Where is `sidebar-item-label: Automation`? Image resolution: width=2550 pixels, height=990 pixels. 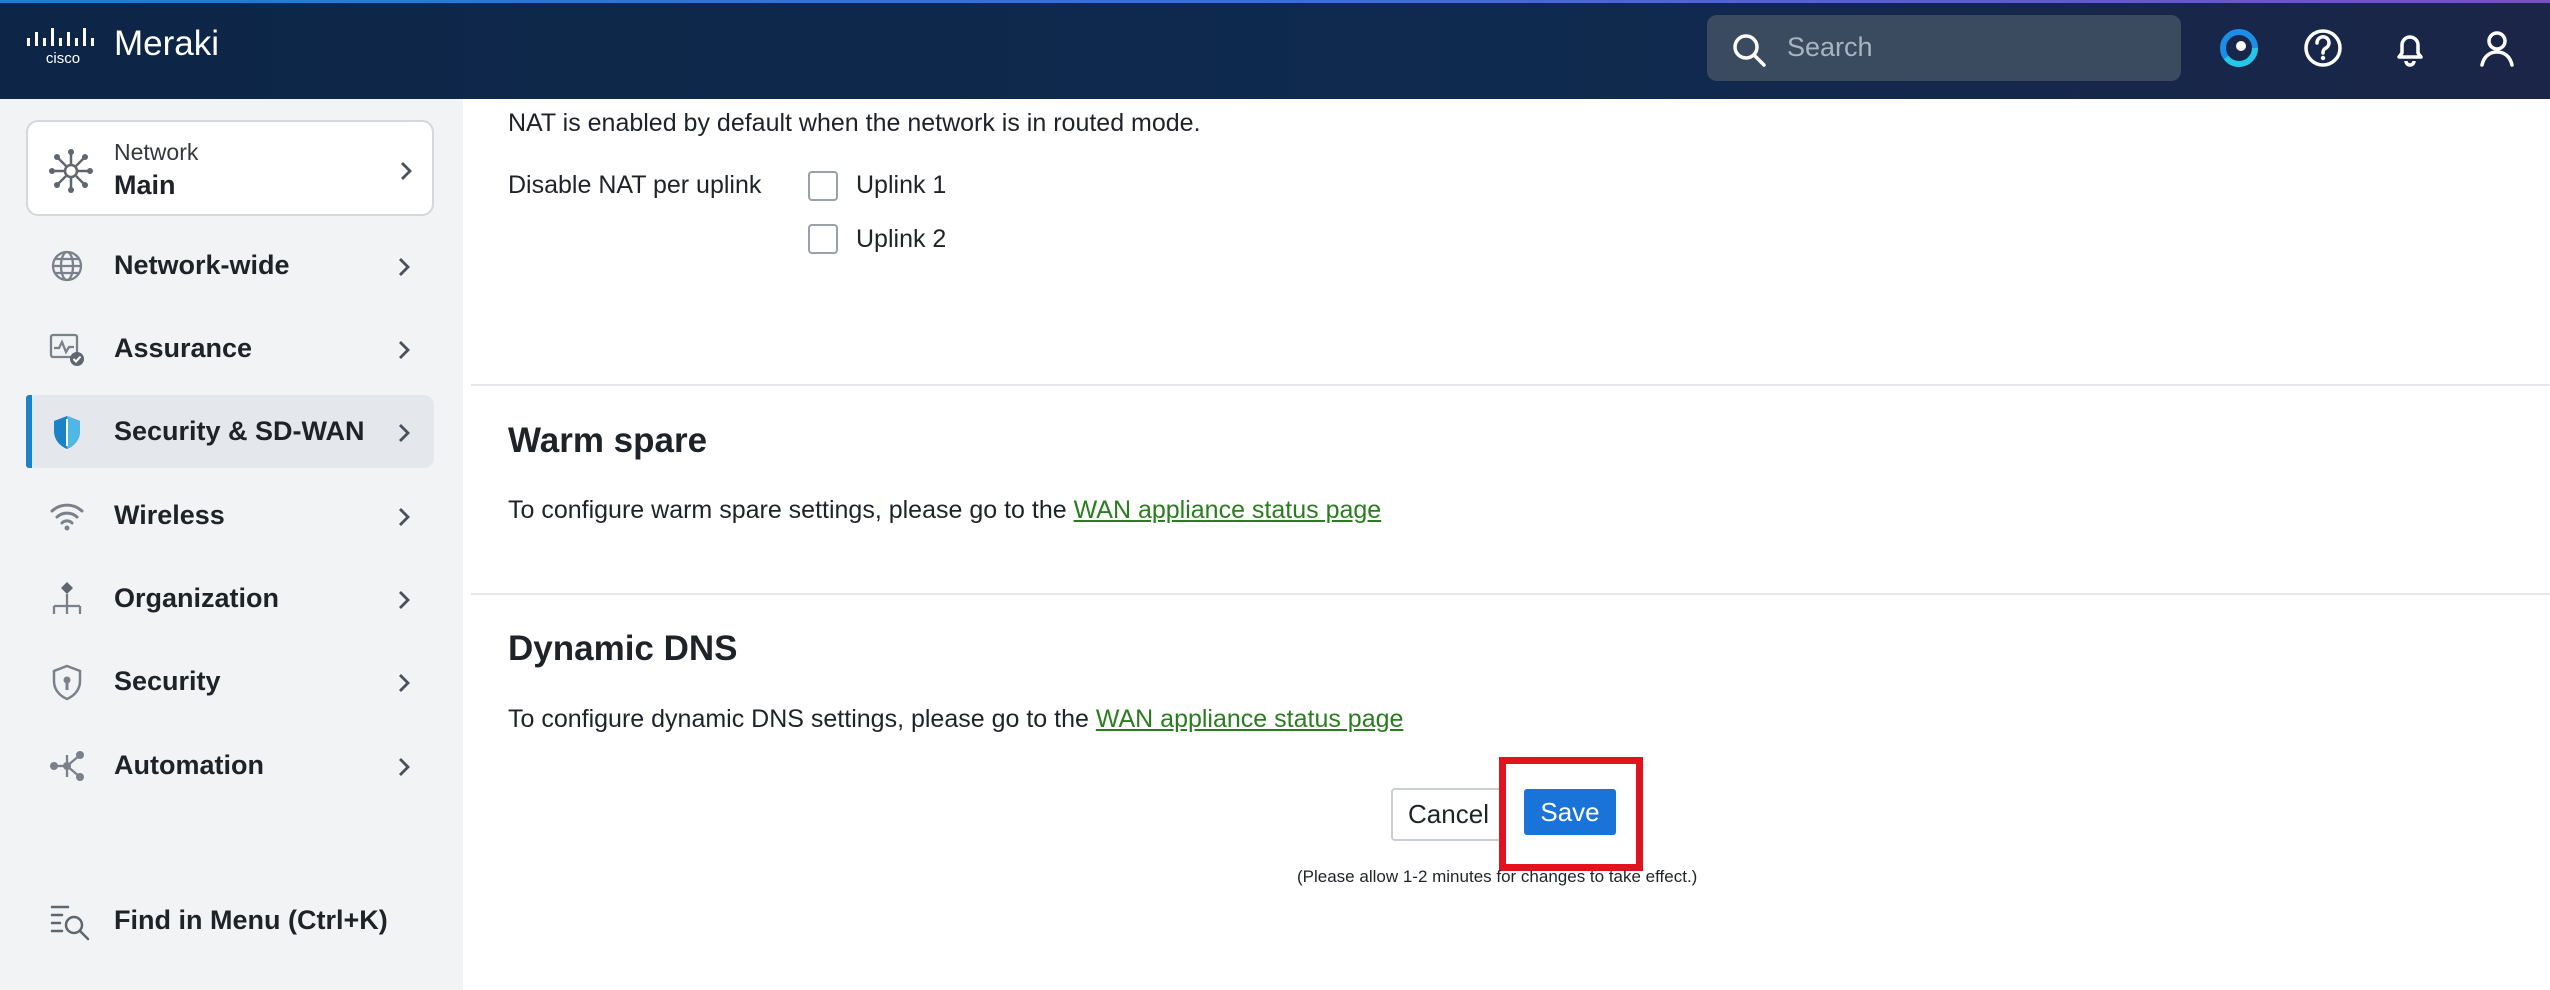
sidebar-item-label: Automation is located at coordinates (189, 765).